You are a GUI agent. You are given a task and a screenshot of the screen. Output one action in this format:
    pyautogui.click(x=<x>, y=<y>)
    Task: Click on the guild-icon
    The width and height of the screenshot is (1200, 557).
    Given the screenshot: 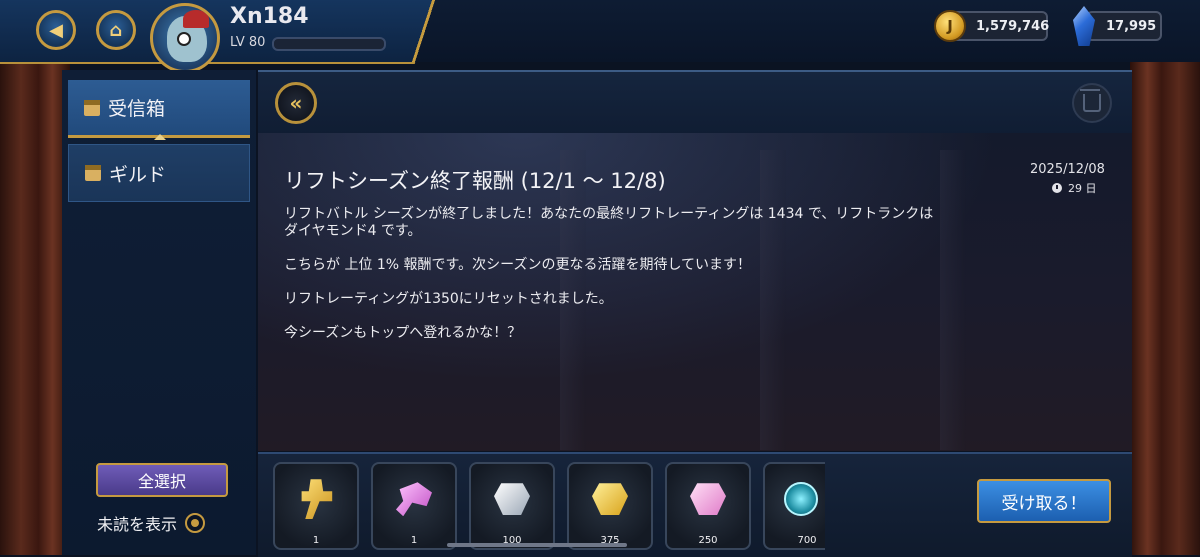 What is the action you would take?
    pyautogui.click(x=93, y=173)
    